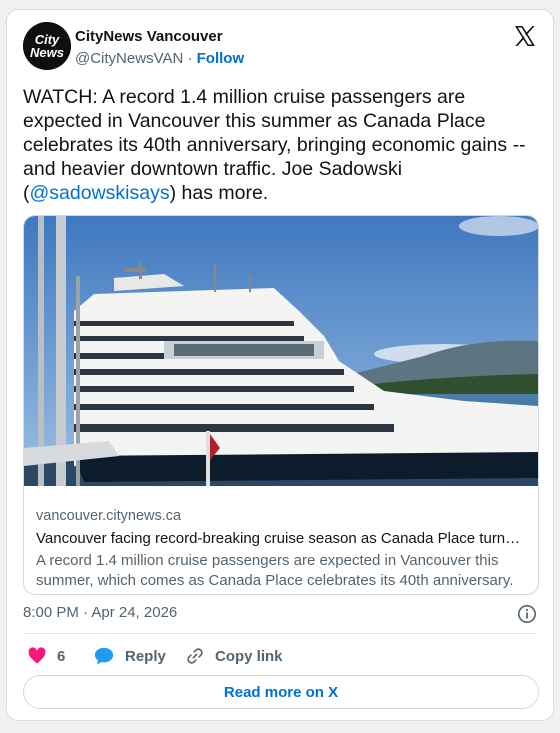 Image resolution: width=560 pixels, height=733 pixels. What do you see at coordinates (221, 58) in the screenshot?
I see `follow-button: Follow` at bounding box center [221, 58].